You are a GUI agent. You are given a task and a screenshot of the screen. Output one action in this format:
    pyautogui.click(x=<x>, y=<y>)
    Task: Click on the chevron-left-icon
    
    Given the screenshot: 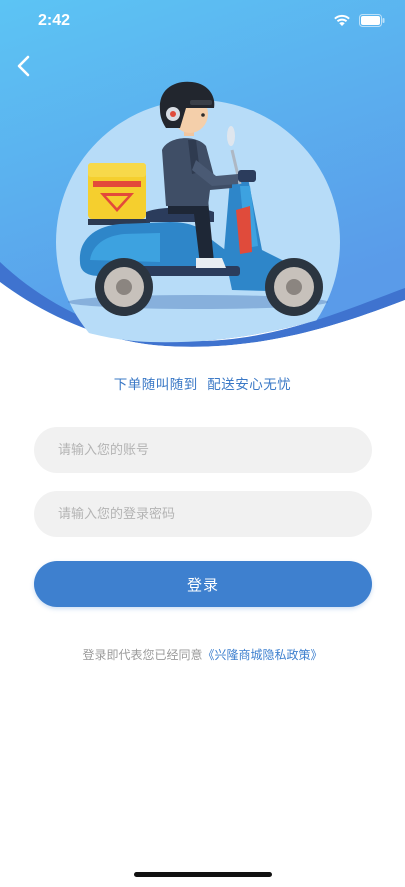 What is the action you would take?
    pyautogui.click(x=23, y=66)
    